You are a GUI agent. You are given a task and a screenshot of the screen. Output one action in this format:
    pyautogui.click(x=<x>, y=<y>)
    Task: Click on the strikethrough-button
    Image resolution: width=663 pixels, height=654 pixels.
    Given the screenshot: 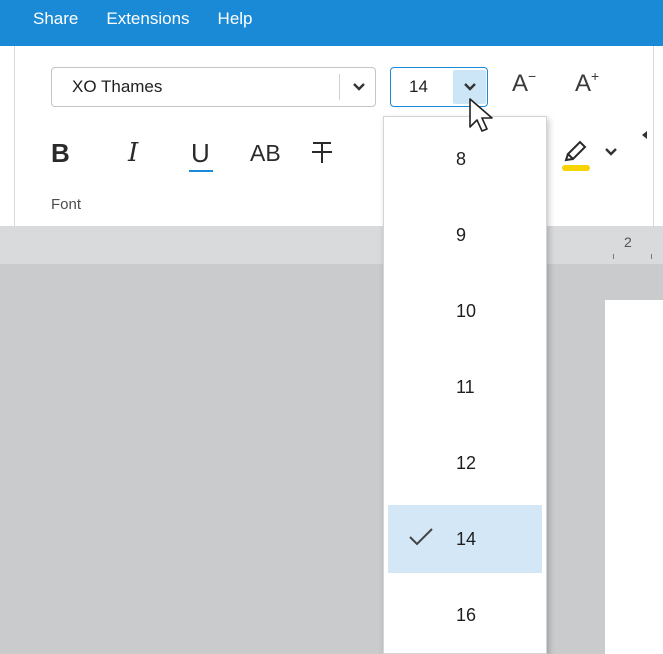 What is the action you would take?
    pyautogui.click(x=322, y=155)
    